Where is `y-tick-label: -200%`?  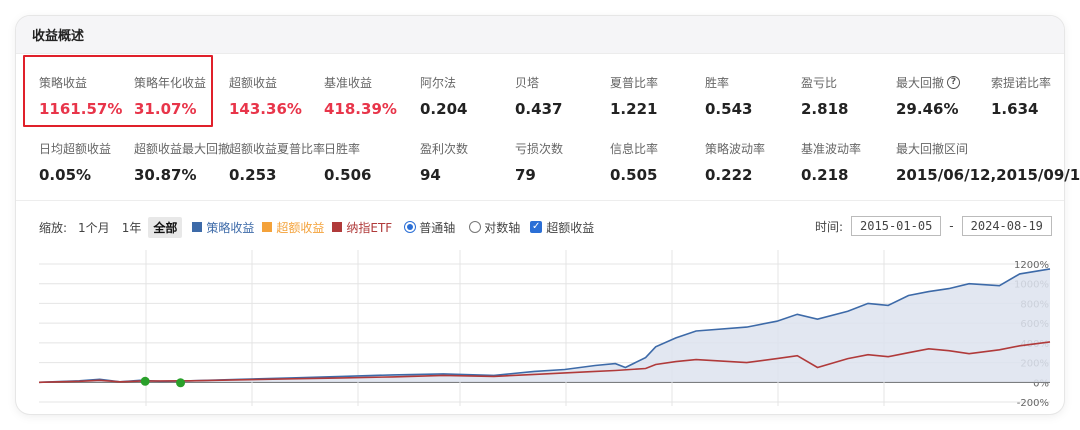 y-tick-label: -200% is located at coordinates (1033, 403).